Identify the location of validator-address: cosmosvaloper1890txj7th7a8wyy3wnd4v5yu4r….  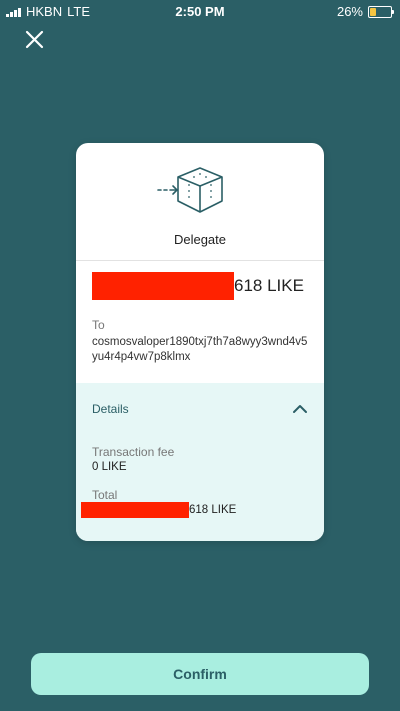
(200, 349).